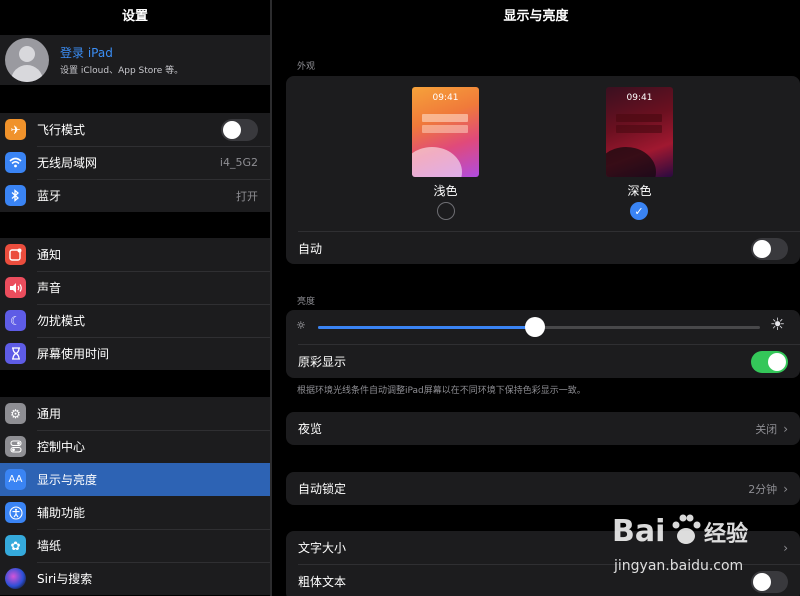  I want to click on auto-lock-card: 自动锁定 2分钟 ›, so click(543, 488).